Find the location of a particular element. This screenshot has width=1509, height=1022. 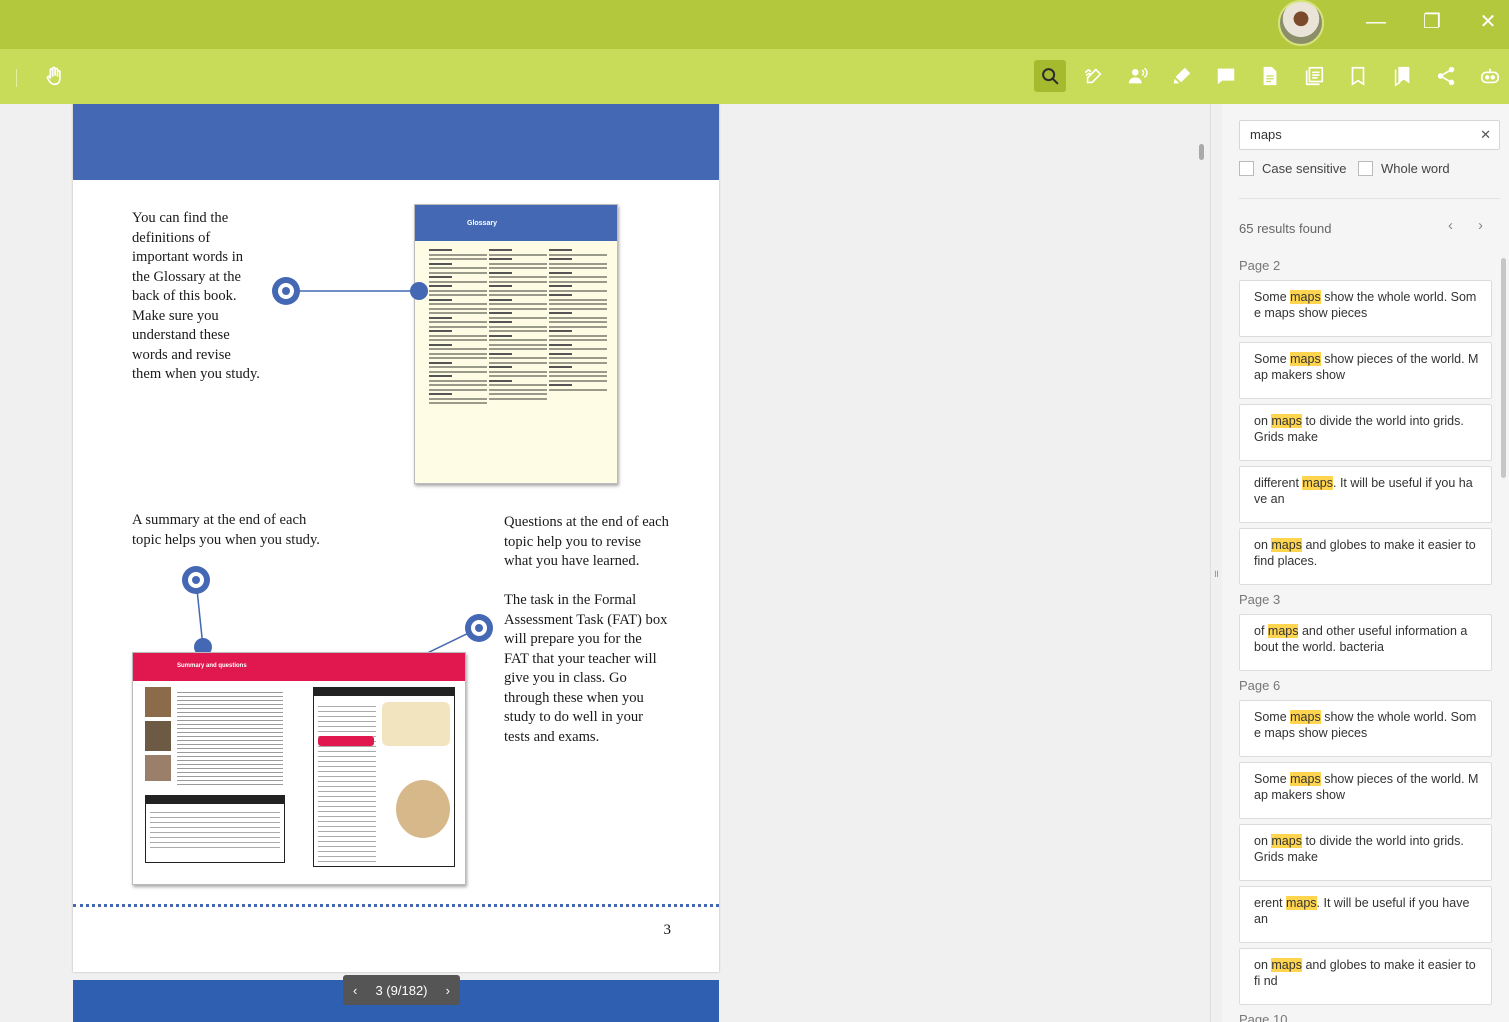

page-divider is located at coordinates (396, 905).